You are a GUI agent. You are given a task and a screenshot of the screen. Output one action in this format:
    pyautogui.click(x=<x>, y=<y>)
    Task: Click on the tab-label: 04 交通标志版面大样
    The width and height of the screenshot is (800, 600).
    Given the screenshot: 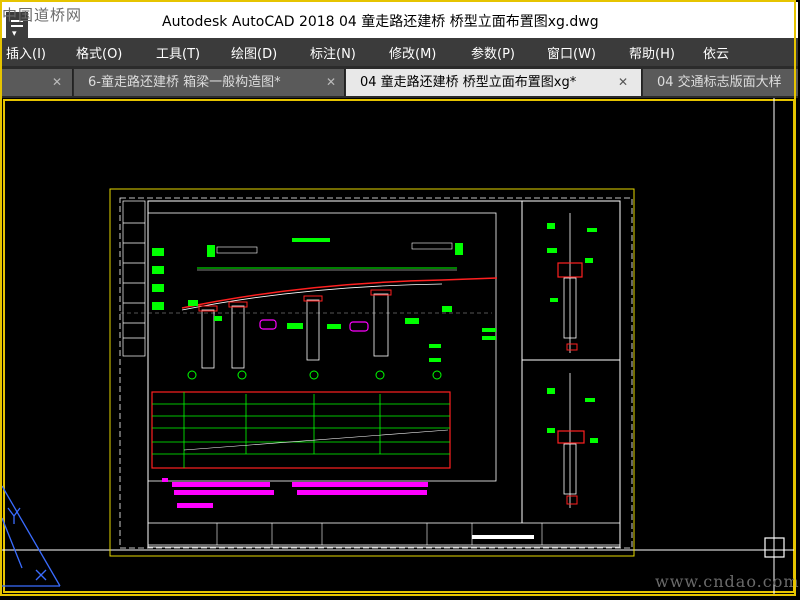 What is the action you would take?
    pyautogui.click(x=719, y=82)
    